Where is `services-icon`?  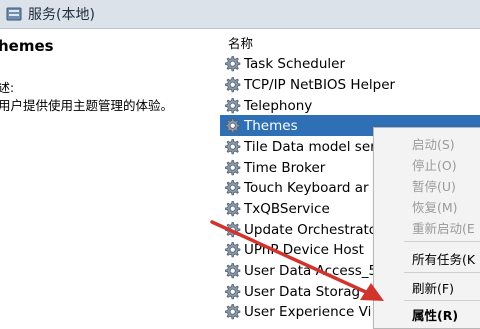
services-icon is located at coordinates (14, 14).